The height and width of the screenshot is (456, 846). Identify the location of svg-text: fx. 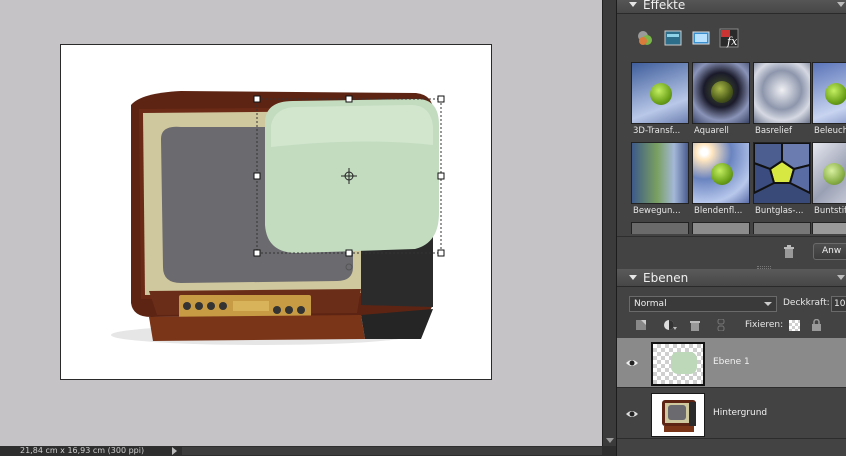
(732, 41).